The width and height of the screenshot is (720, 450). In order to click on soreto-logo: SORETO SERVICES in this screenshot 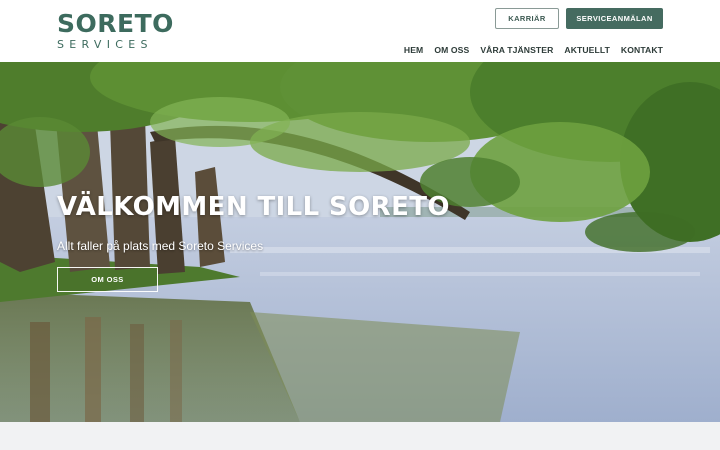, I will do `click(115, 31)`.